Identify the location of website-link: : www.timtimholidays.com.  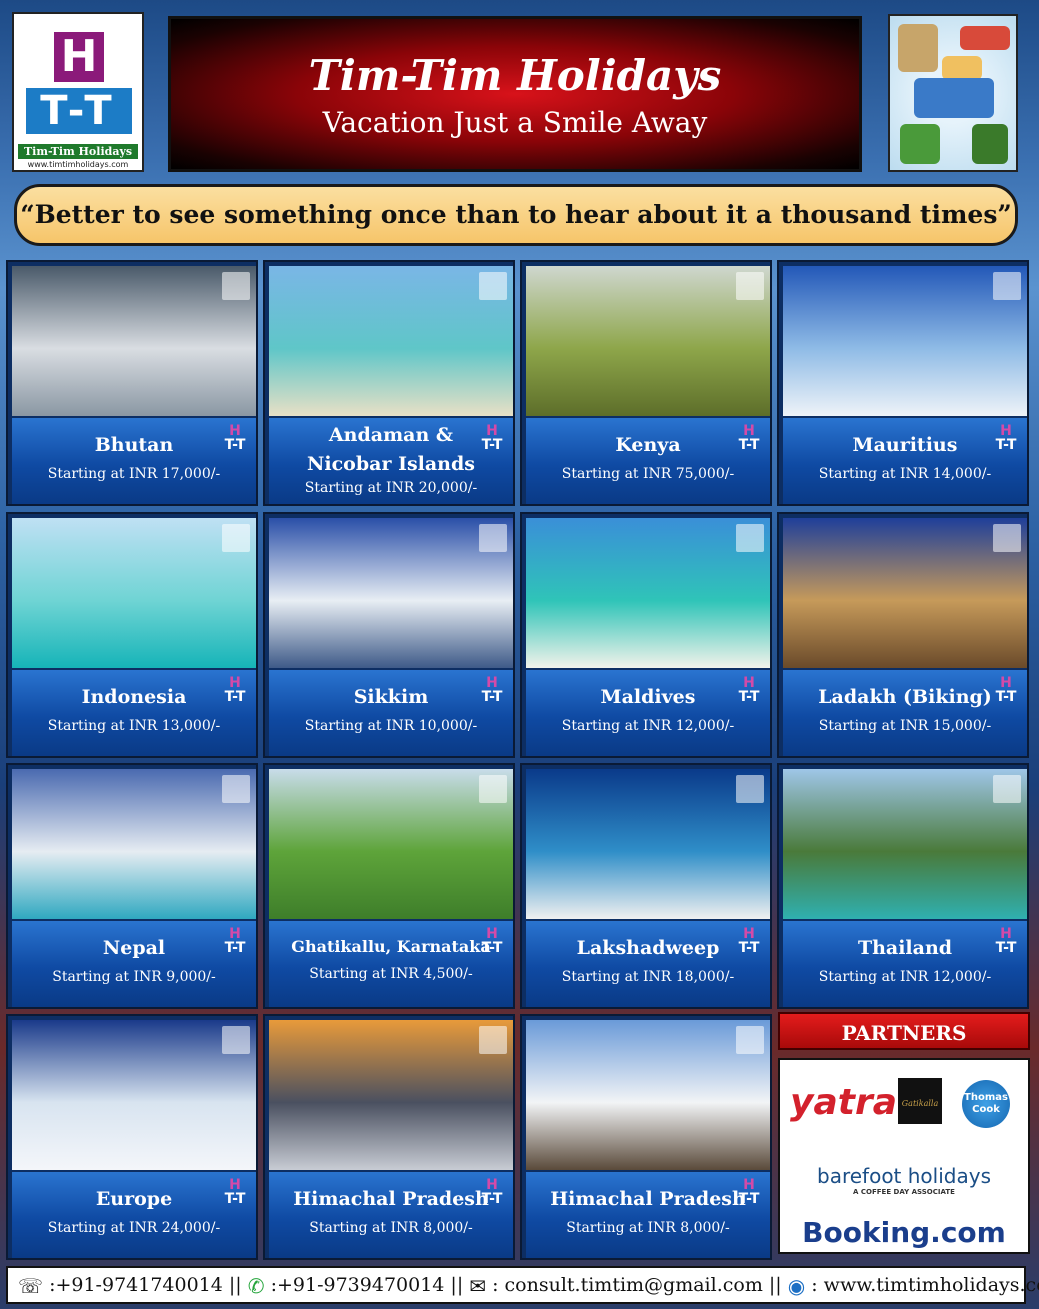
(925, 1285).